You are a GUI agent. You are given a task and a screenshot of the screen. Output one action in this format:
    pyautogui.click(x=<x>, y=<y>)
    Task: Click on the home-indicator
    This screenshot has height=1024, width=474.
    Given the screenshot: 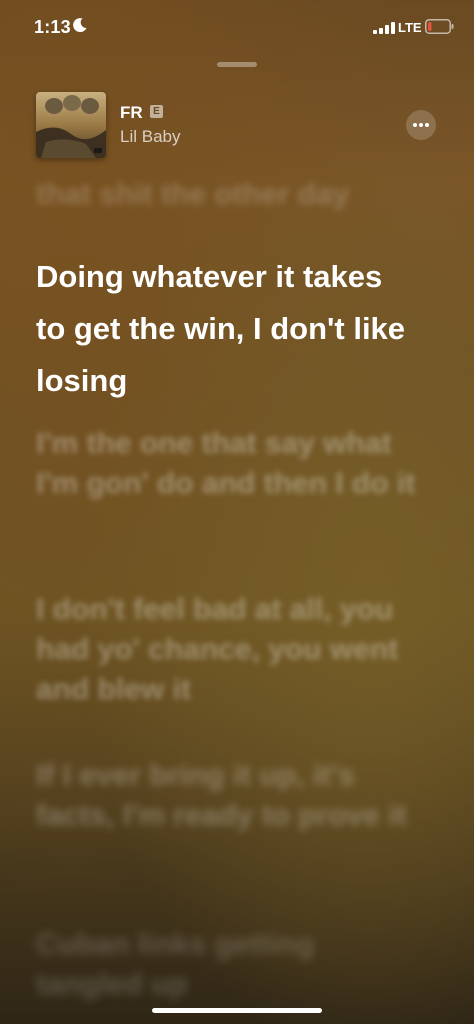 What is the action you would take?
    pyautogui.click(x=237, y=1010)
    